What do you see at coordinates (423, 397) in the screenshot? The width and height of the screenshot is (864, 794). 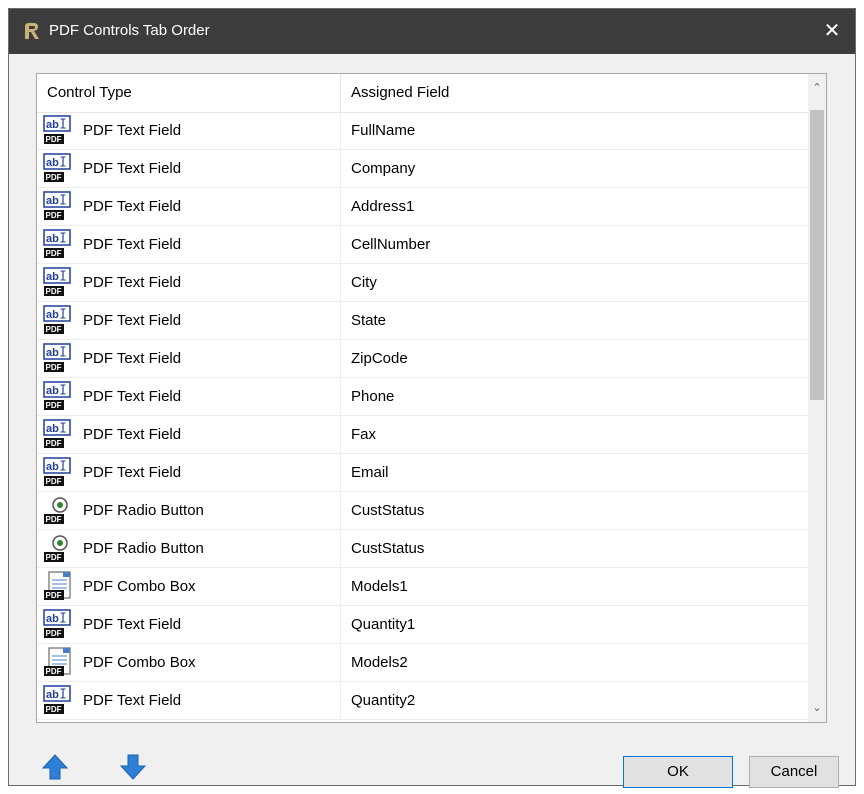 I see `table-row: ab PDF PDF Text Field Phone` at bounding box center [423, 397].